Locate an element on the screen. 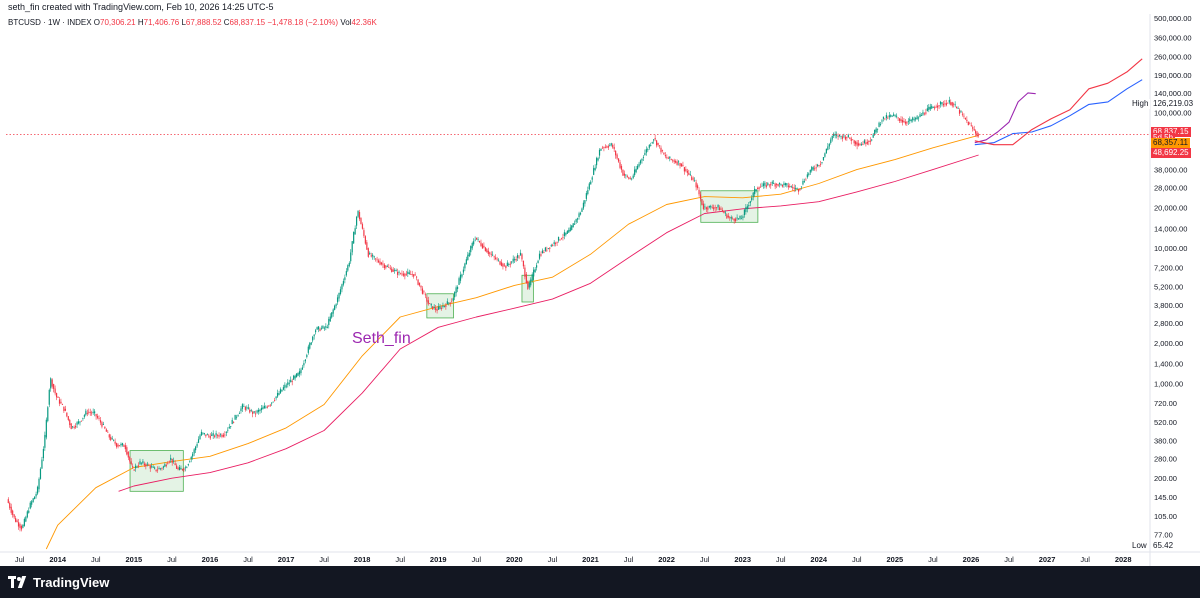 This screenshot has width=1200, height=598. y-tick-label: 200.00 is located at coordinates (1165, 478).